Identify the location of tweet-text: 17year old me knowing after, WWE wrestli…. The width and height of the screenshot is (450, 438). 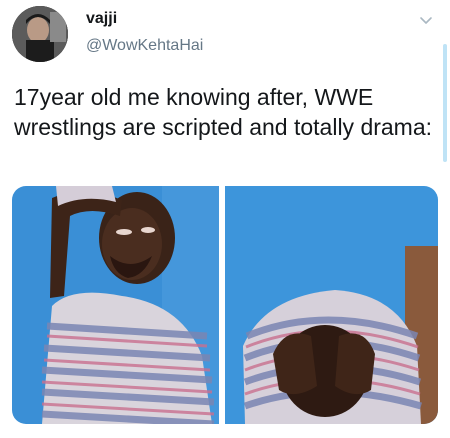
(223, 112).